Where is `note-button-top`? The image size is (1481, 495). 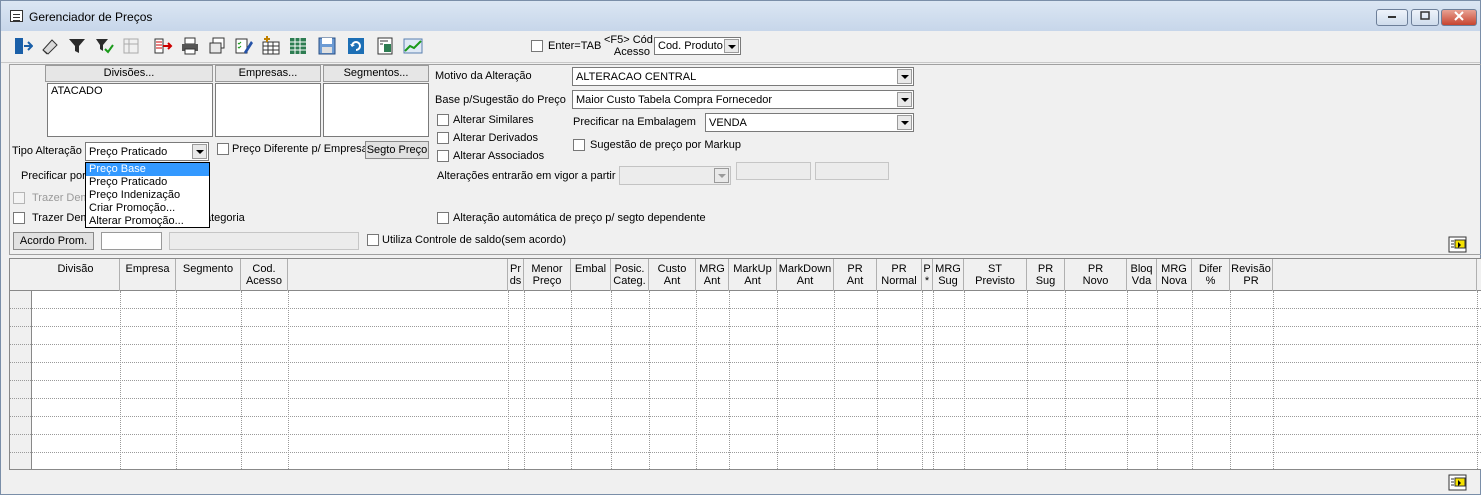 note-button-top is located at coordinates (1458, 245).